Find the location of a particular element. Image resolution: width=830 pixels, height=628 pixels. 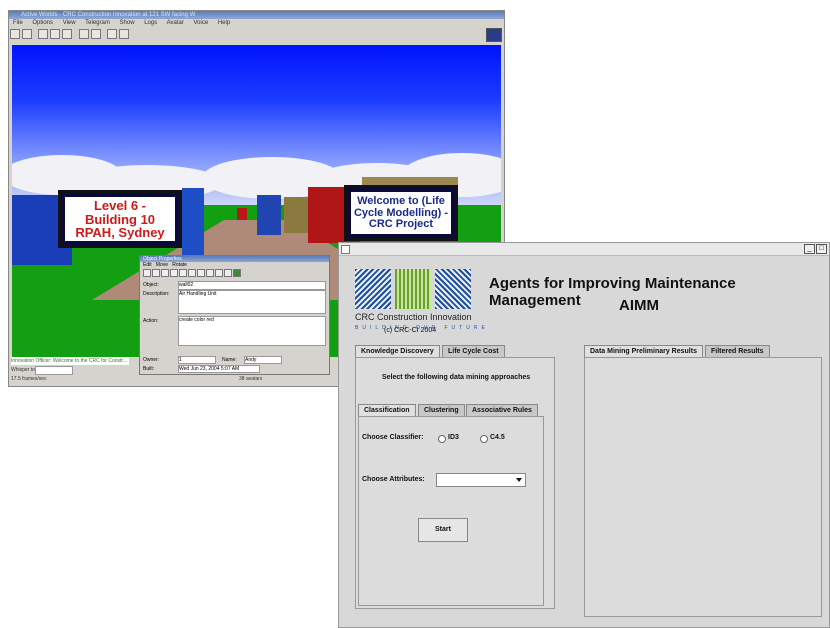

logo-block-green is located at coordinates (413, 289).